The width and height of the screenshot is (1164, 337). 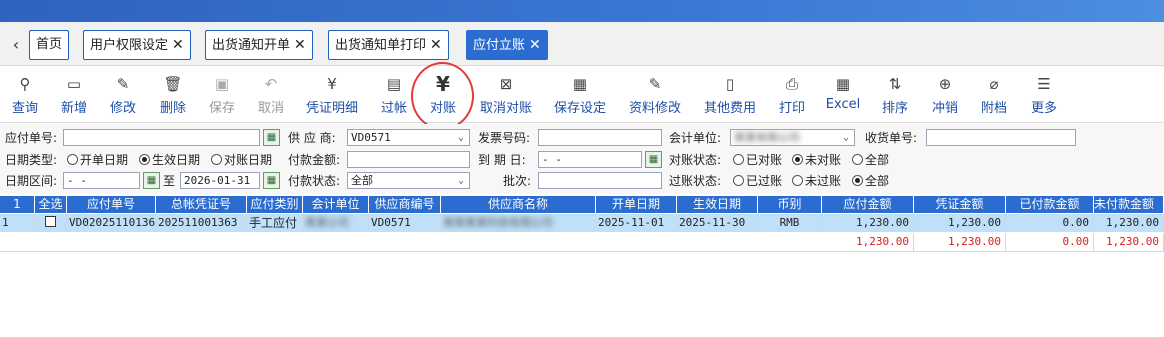 What do you see at coordinates (717, 204) in the screenshot?
I see `column-header: 生效日期` at bounding box center [717, 204].